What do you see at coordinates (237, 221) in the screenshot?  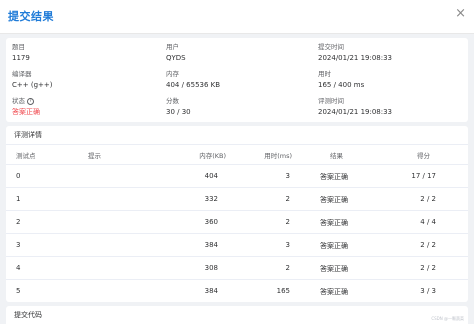 I see `table-row: 2 360 2 答案正确 4 / 4` at bounding box center [237, 221].